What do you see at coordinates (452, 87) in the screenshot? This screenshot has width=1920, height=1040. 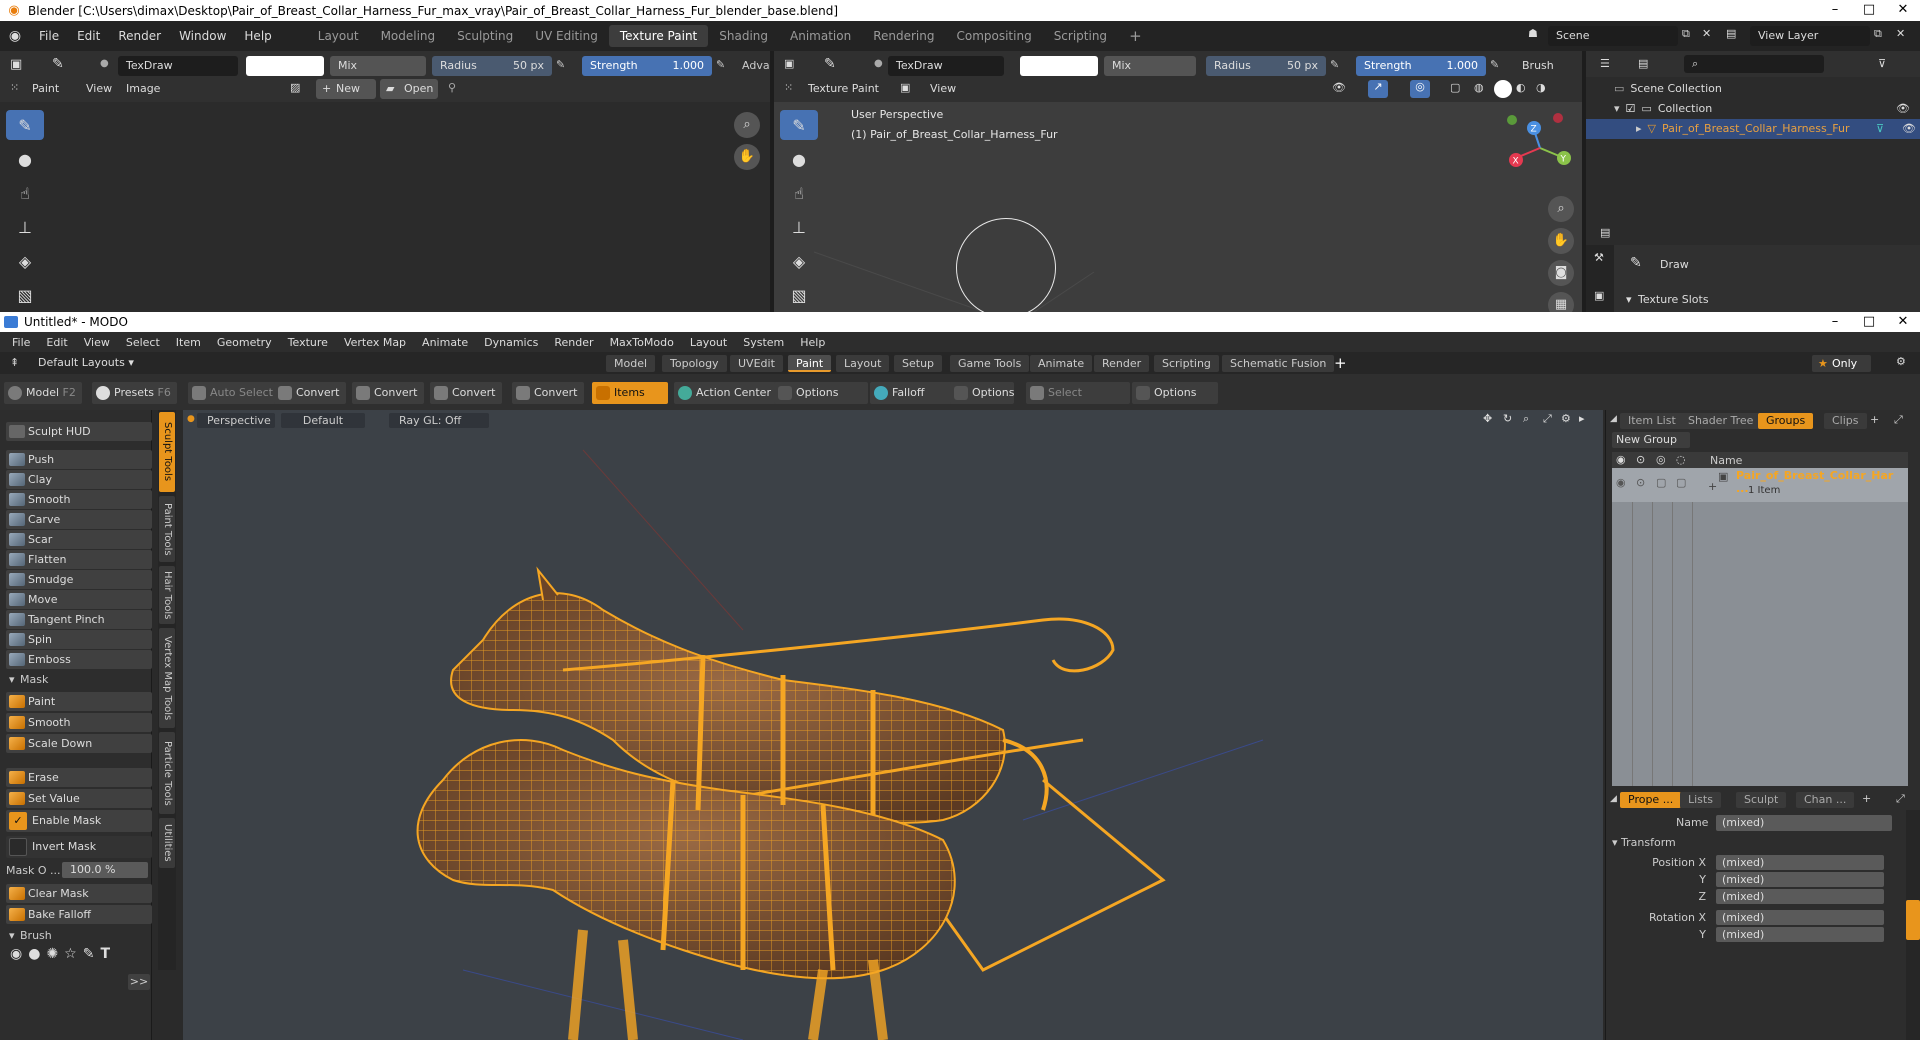 I see `pin-icon: ⚲` at bounding box center [452, 87].